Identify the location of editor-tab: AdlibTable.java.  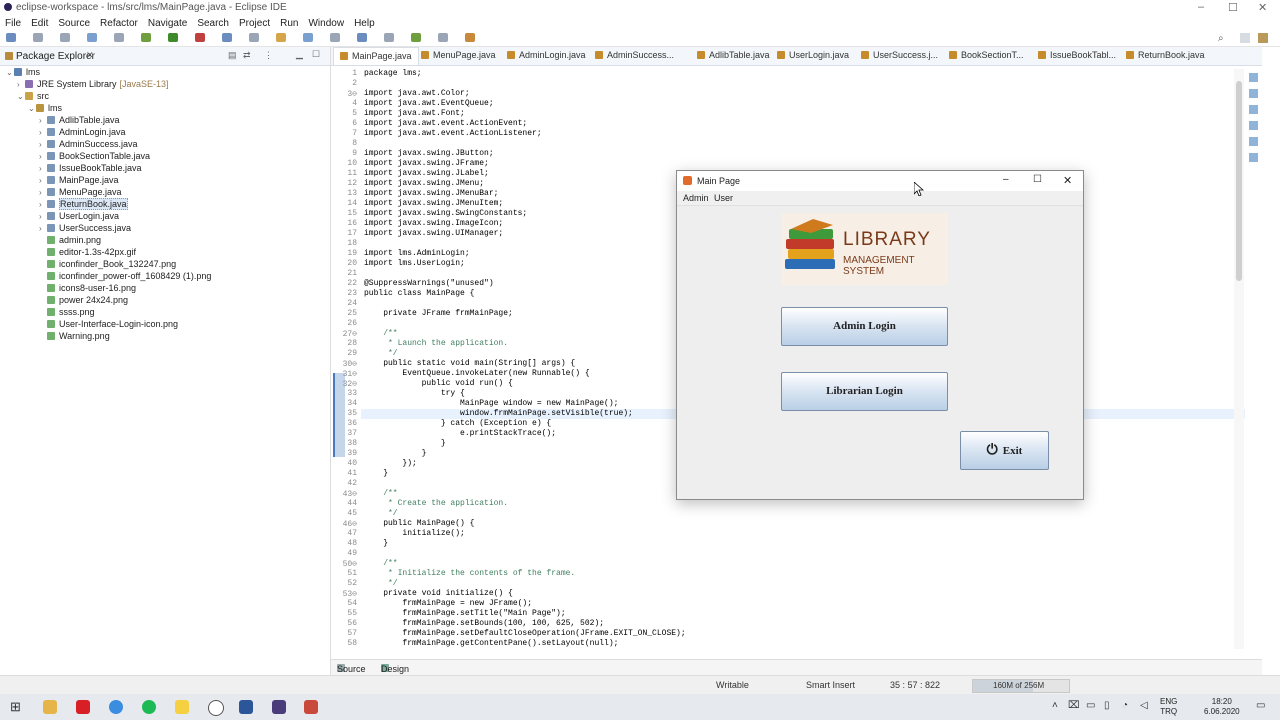
(733, 55).